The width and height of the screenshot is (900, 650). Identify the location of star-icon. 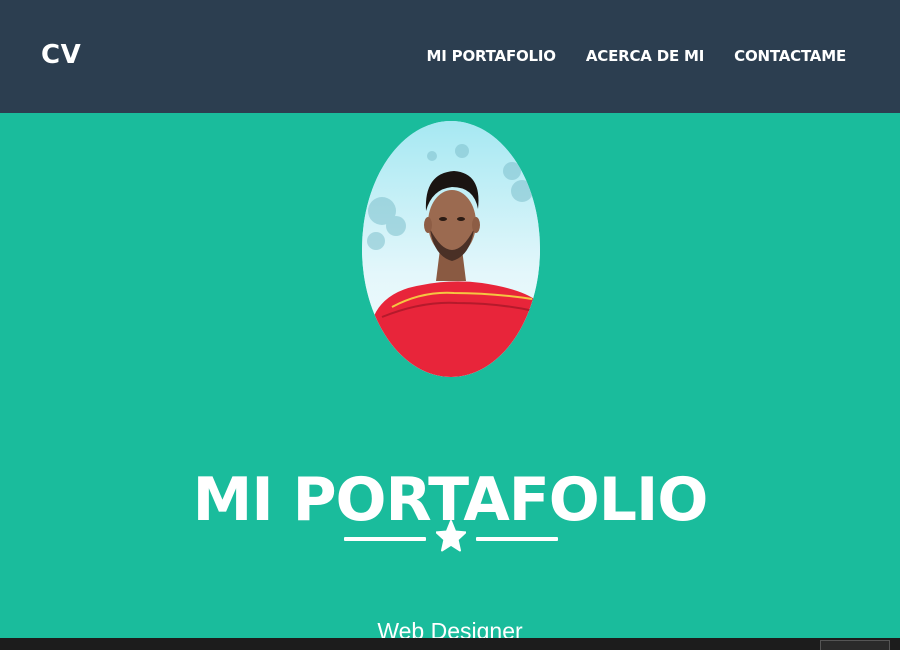
(451, 536).